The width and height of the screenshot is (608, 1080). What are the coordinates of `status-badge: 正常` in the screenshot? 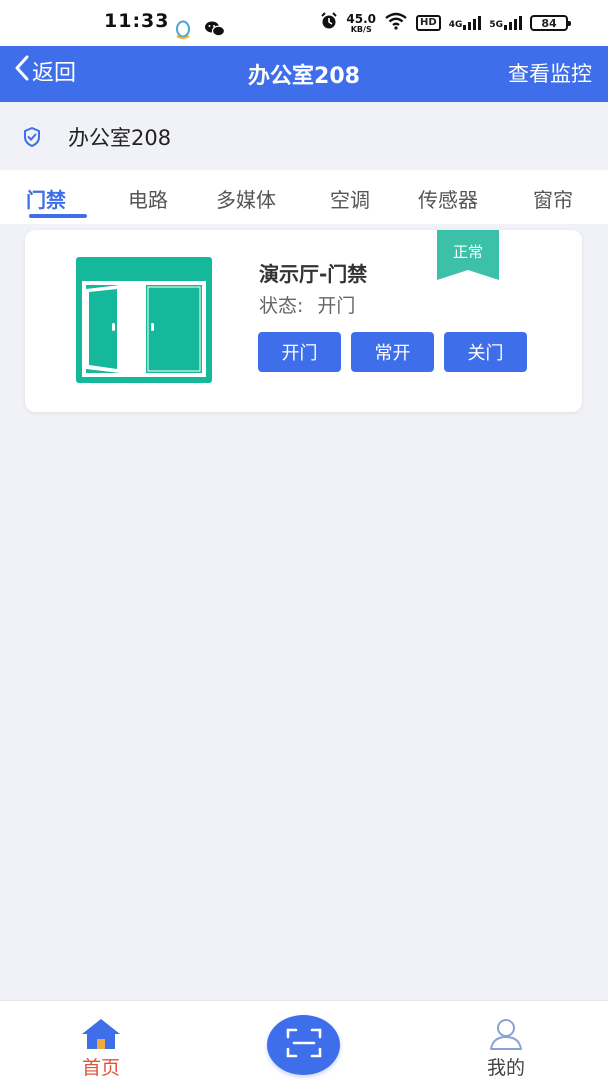 It's located at (467, 252).